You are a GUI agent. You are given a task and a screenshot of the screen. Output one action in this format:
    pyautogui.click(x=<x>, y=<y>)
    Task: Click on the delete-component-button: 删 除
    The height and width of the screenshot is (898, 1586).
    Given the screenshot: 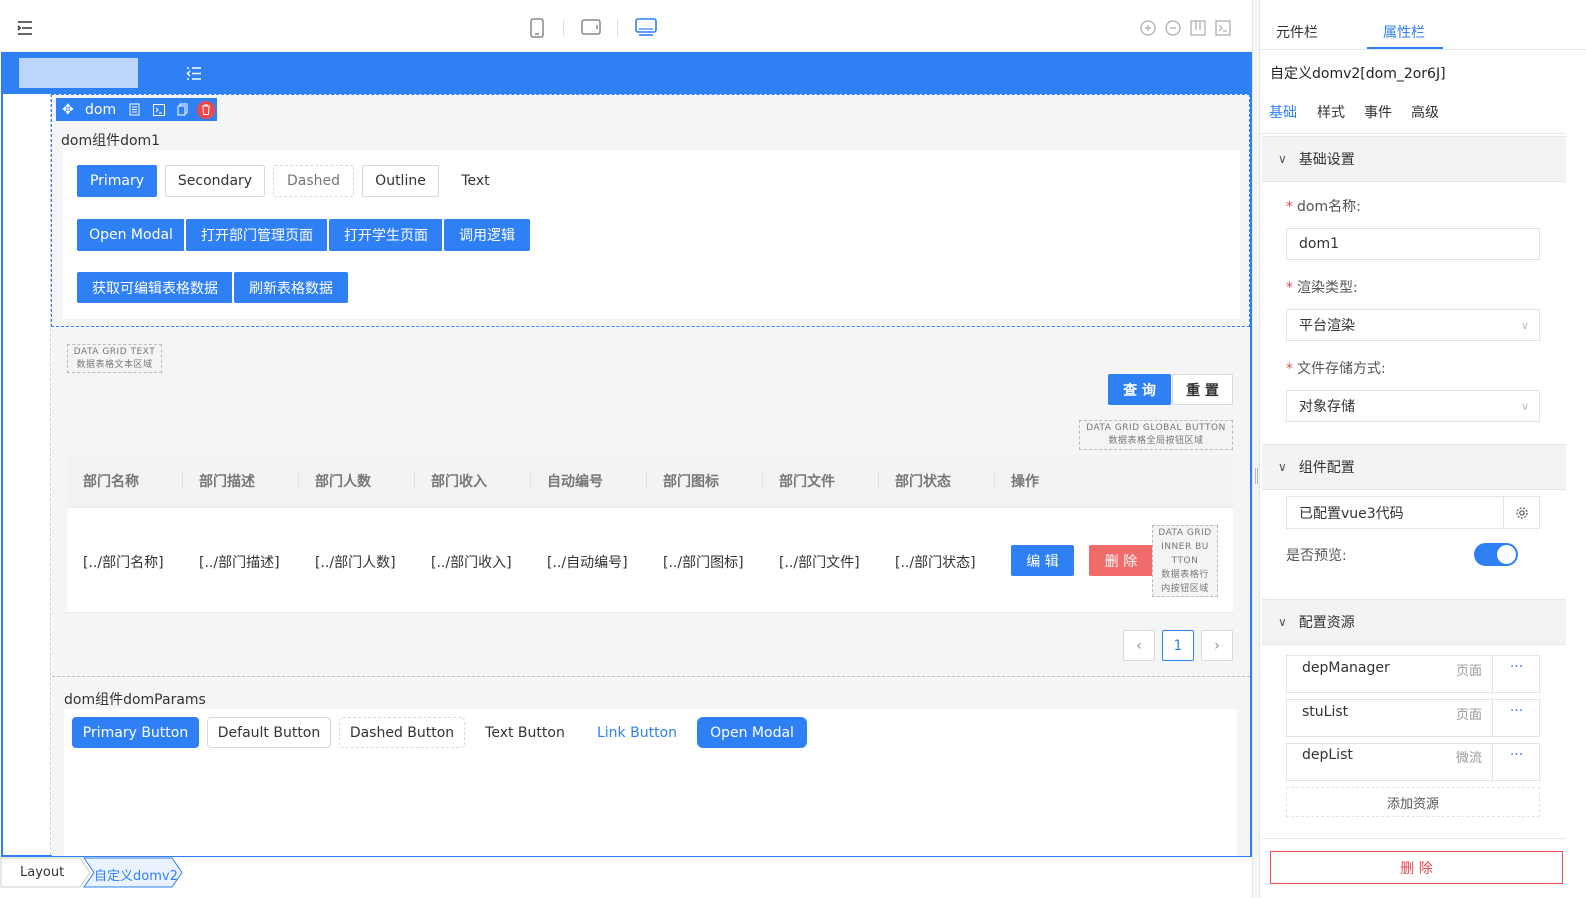 What is the action you would take?
    pyautogui.click(x=1416, y=867)
    